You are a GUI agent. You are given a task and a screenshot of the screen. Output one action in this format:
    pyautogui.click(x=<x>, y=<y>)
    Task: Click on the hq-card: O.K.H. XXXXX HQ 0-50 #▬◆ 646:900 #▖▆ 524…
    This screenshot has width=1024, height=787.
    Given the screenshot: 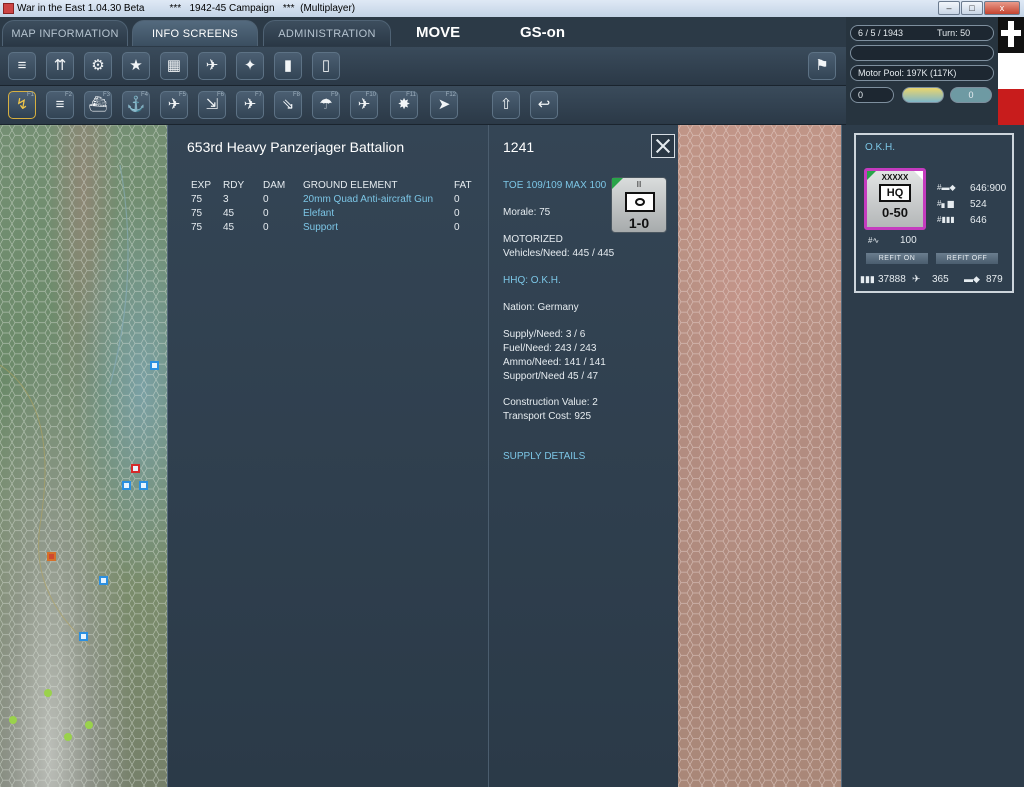 What is the action you would take?
    pyautogui.click(x=934, y=213)
    